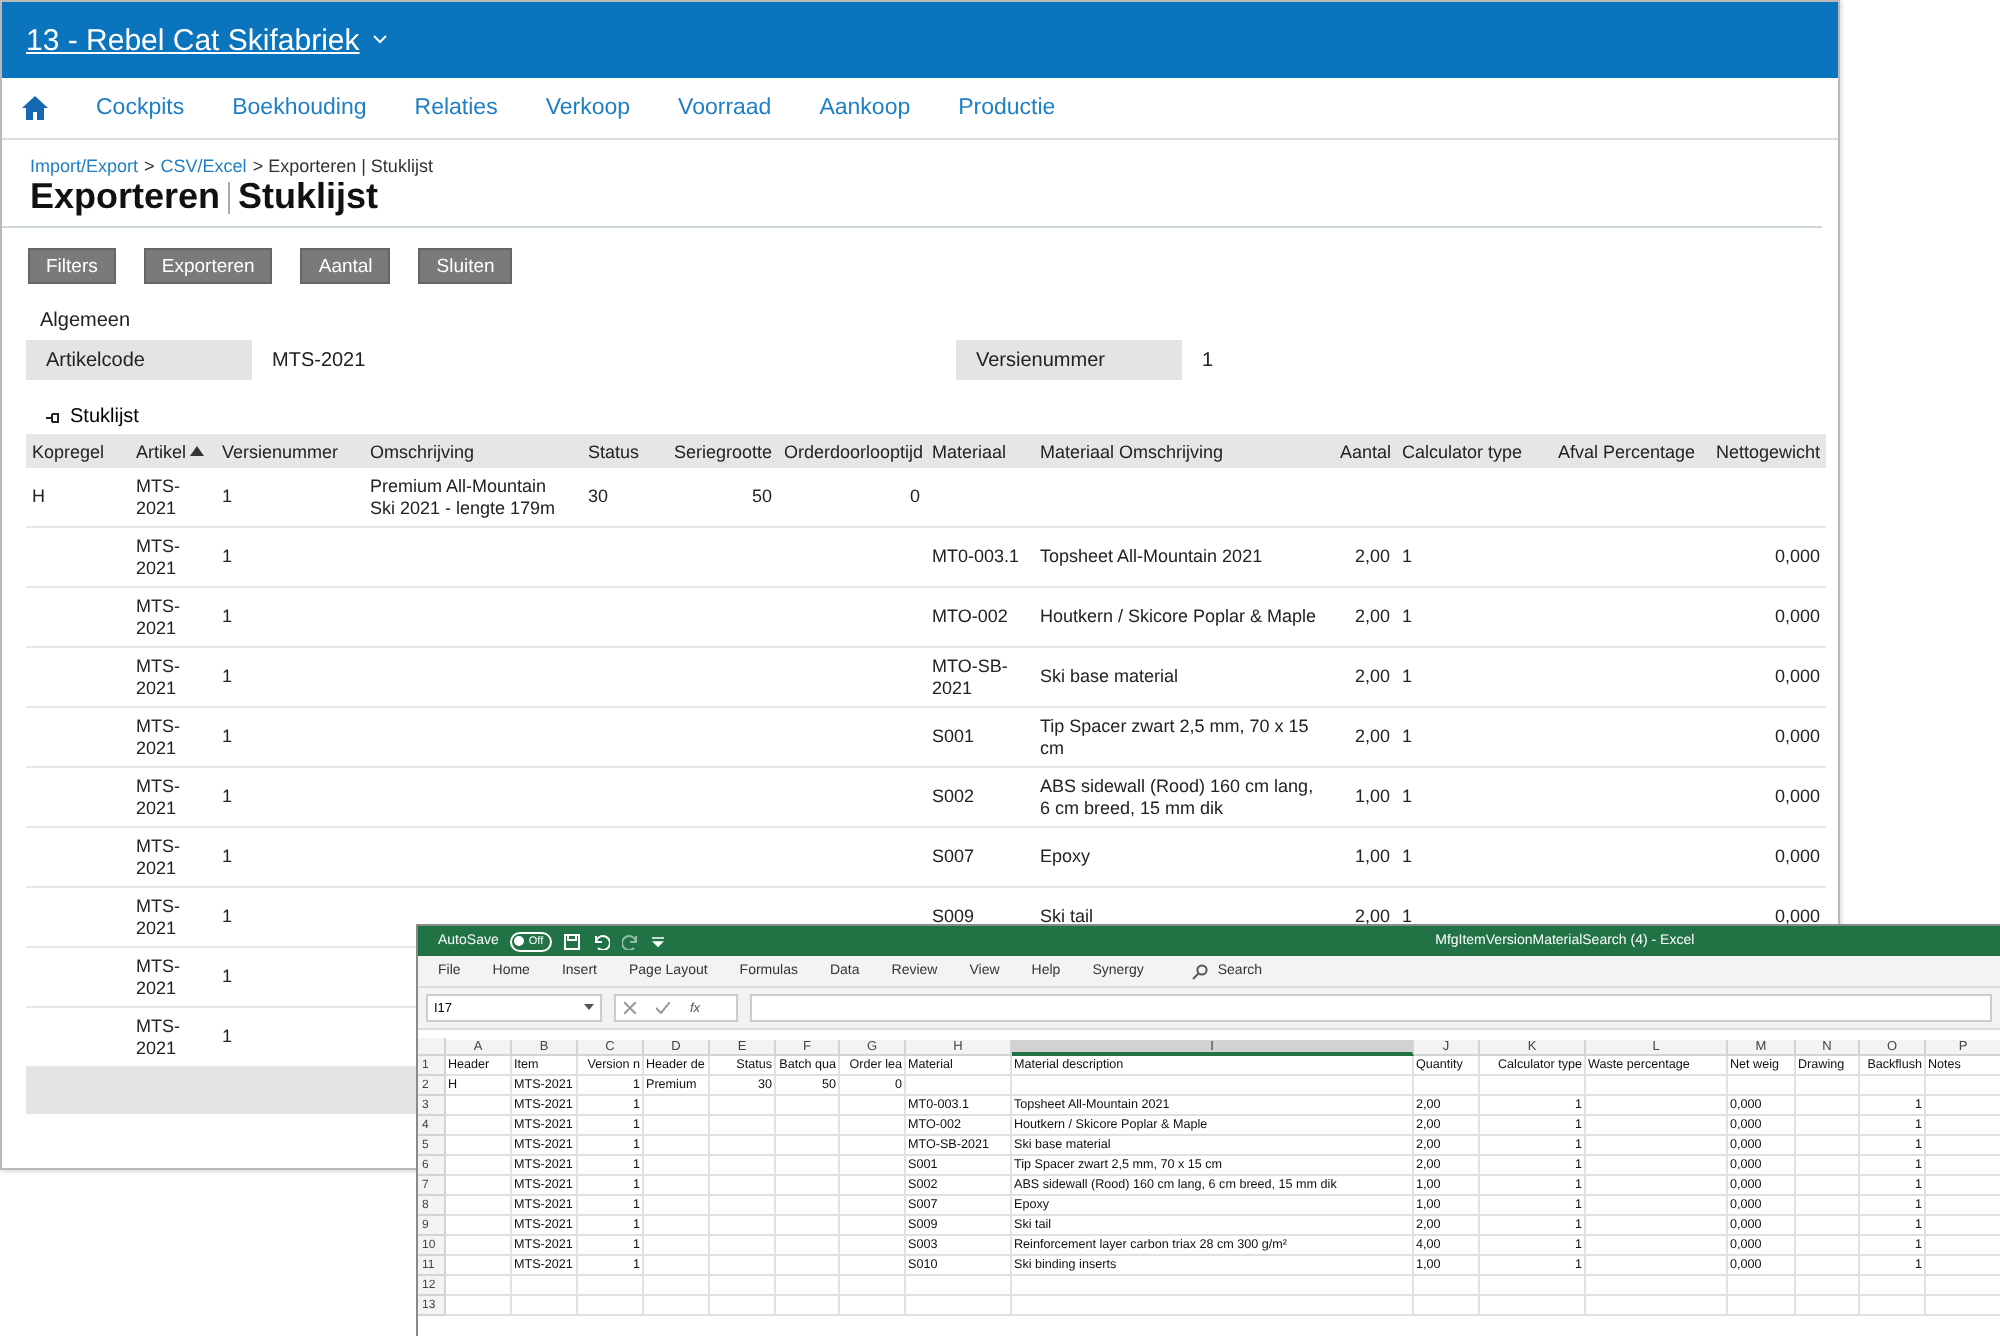 Image resolution: width=2000 pixels, height=1336 pixels. Describe the element at coordinates (72, 266) in the screenshot. I see `action-button: Filters` at that location.